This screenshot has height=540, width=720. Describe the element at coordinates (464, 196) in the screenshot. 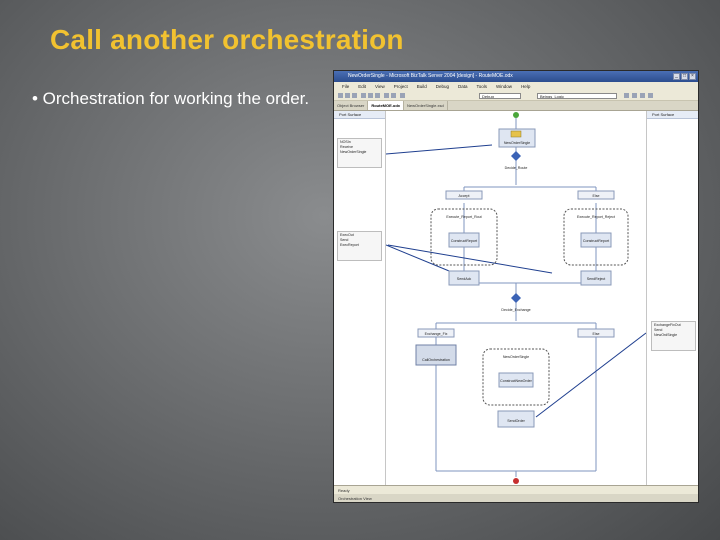

I see `branch-accept-label: Accept` at that location.